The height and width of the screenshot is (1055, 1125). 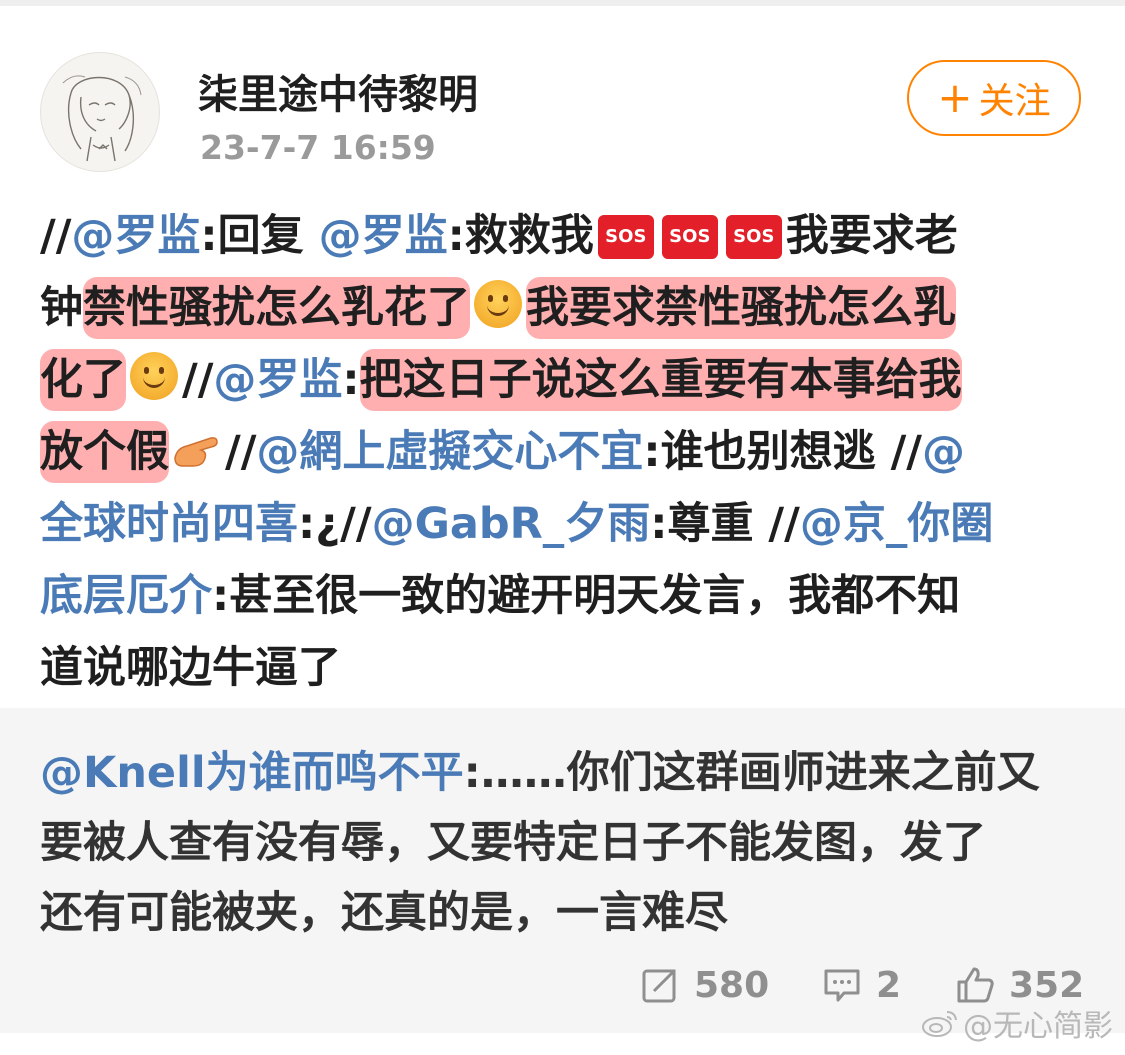 I want to click on post-line: 放个假 //@網上虛擬交心不宜:谁也别想逃 //@, so click(x=570, y=452).